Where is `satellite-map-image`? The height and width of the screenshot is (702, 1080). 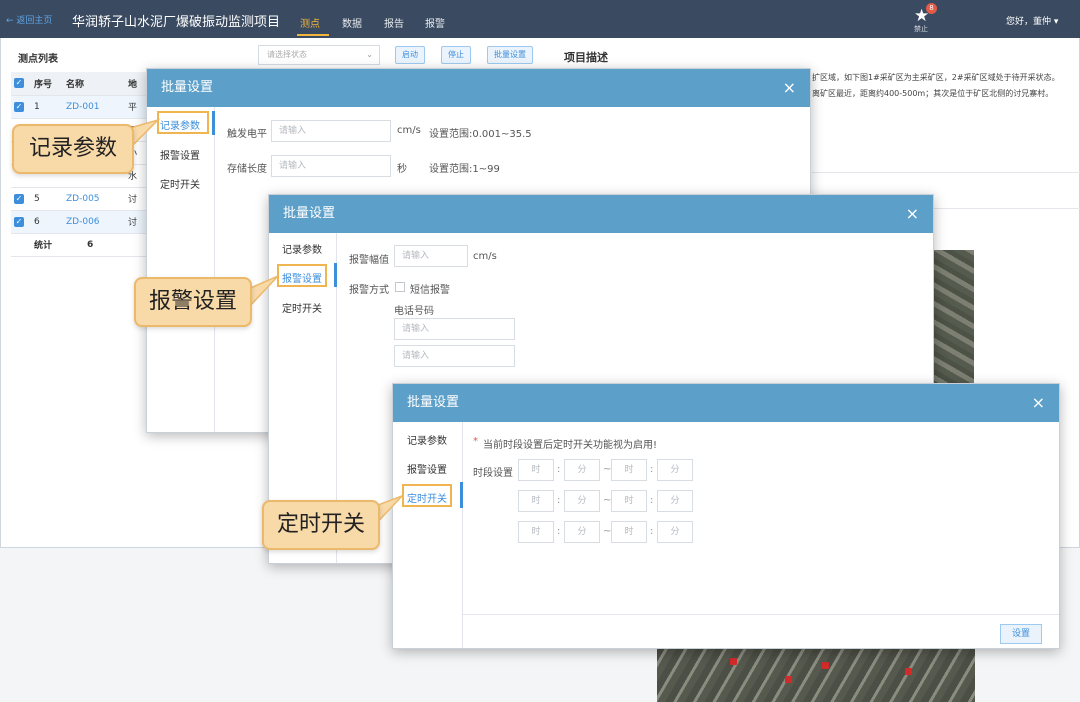
satellite-map-image is located at coordinates (952, 317).